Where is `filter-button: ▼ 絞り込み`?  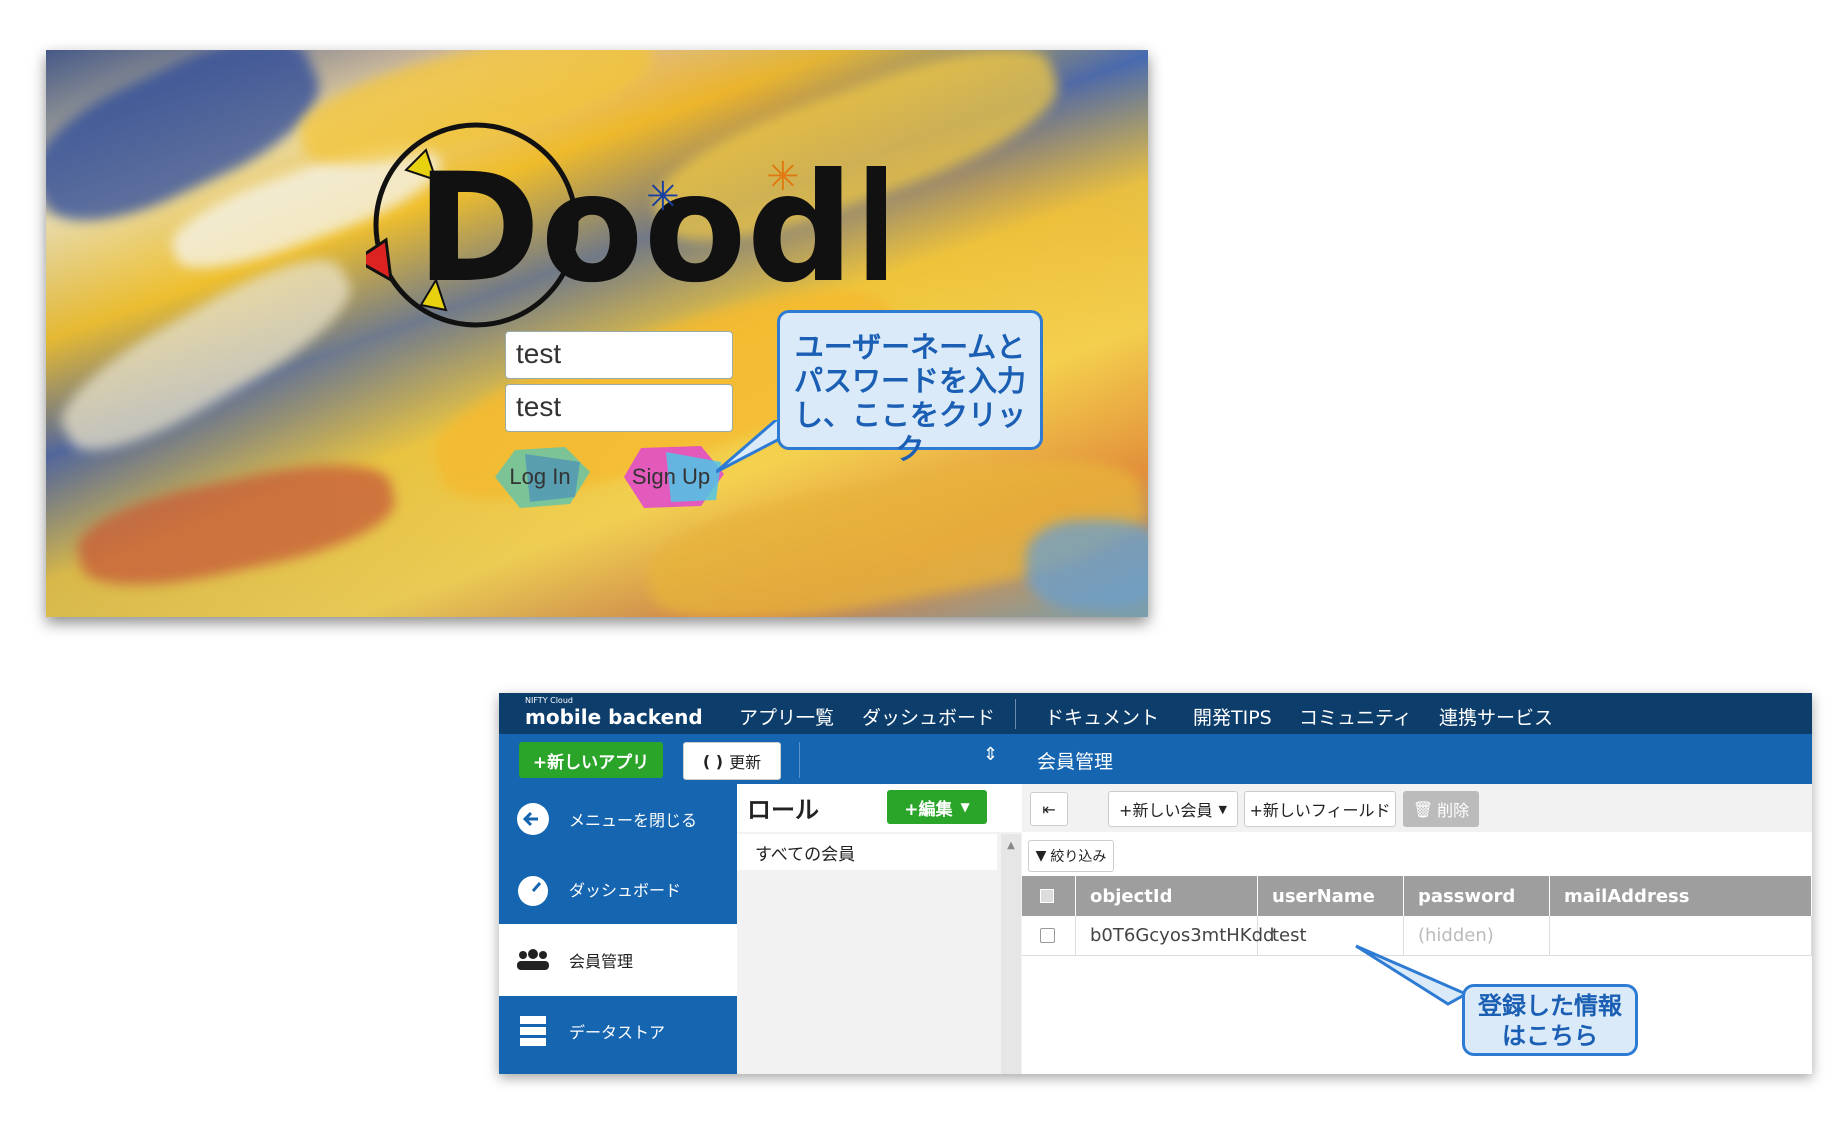
filter-button: ▼ 絞り込み is located at coordinates (1071, 856).